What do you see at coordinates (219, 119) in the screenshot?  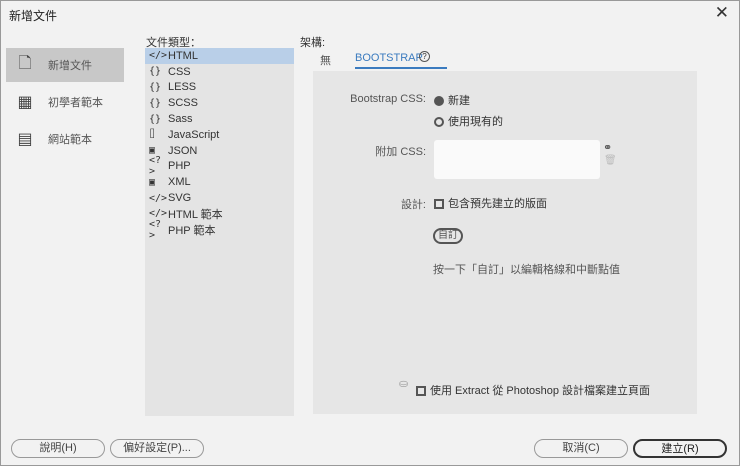 I see `file-type-item: {} Sass` at bounding box center [219, 119].